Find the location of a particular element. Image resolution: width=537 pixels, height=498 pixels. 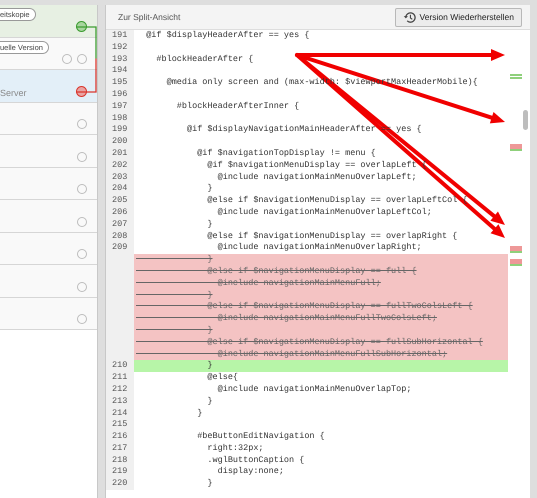

code-line: right:32px; is located at coordinates (235, 447).